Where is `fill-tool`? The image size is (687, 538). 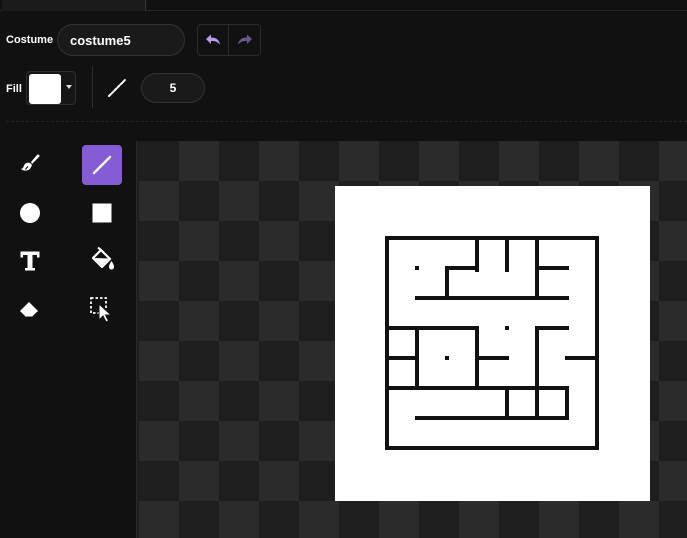 fill-tool is located at coordinates (102, 261).